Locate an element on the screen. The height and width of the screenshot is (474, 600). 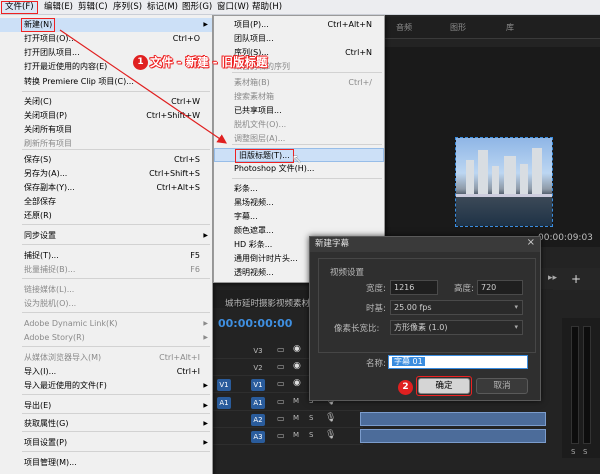
name-field: 字幕 01 is located at coordinates (458, 362).